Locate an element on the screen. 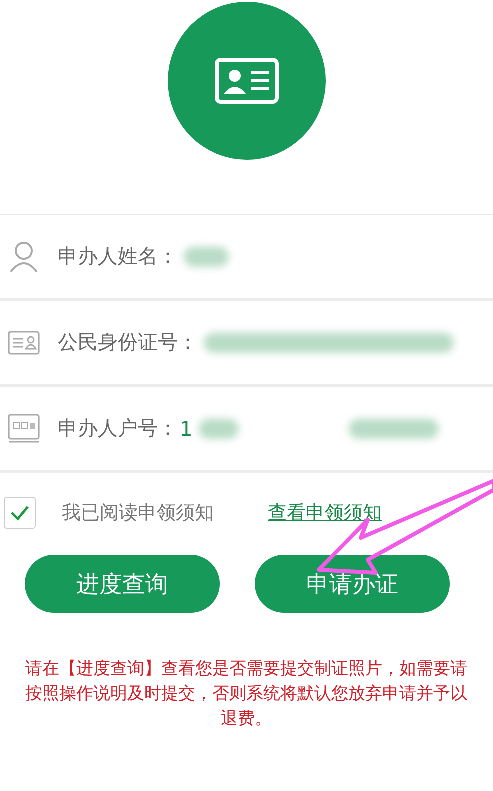 This screenshot has height=791, width=493. field-label: 申办人户号： is located at coordinates (118, 428).